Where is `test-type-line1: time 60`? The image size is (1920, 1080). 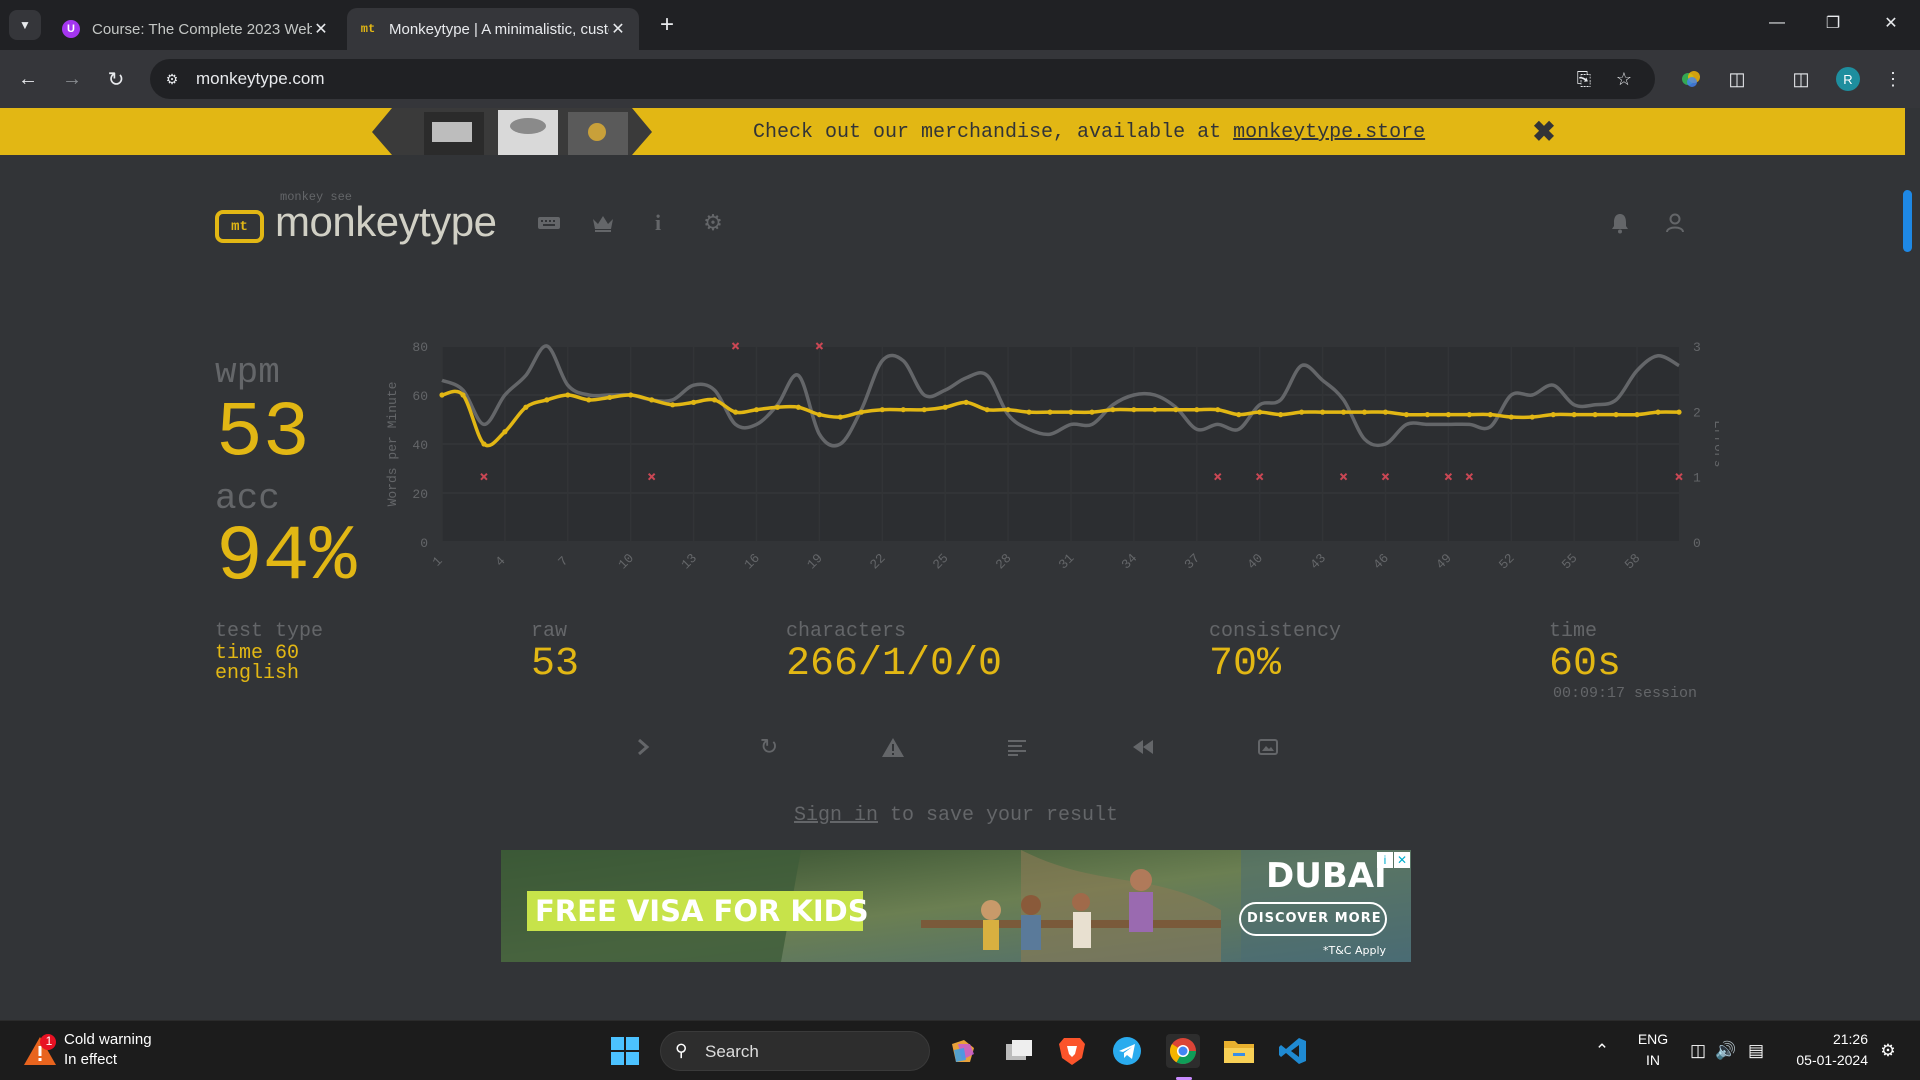 test-type-line1: time 60 is located at coordinates (257, 653).